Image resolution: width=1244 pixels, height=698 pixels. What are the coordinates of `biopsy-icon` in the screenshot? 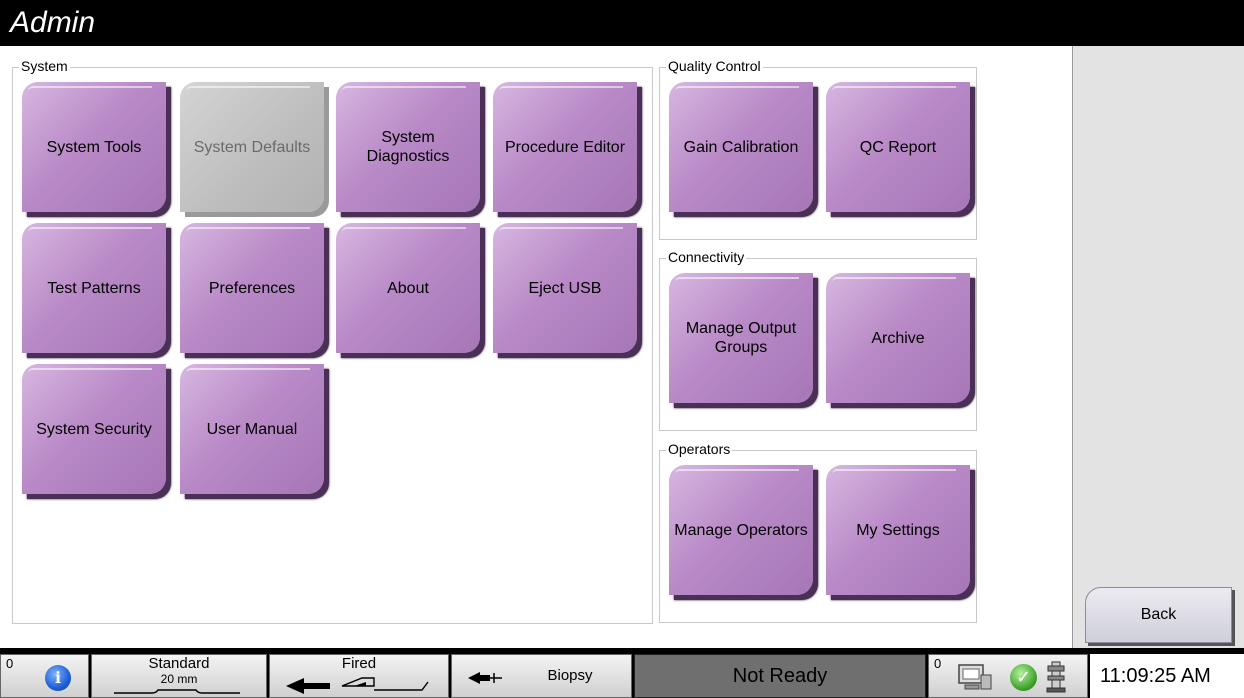 It's located at (485, 678).